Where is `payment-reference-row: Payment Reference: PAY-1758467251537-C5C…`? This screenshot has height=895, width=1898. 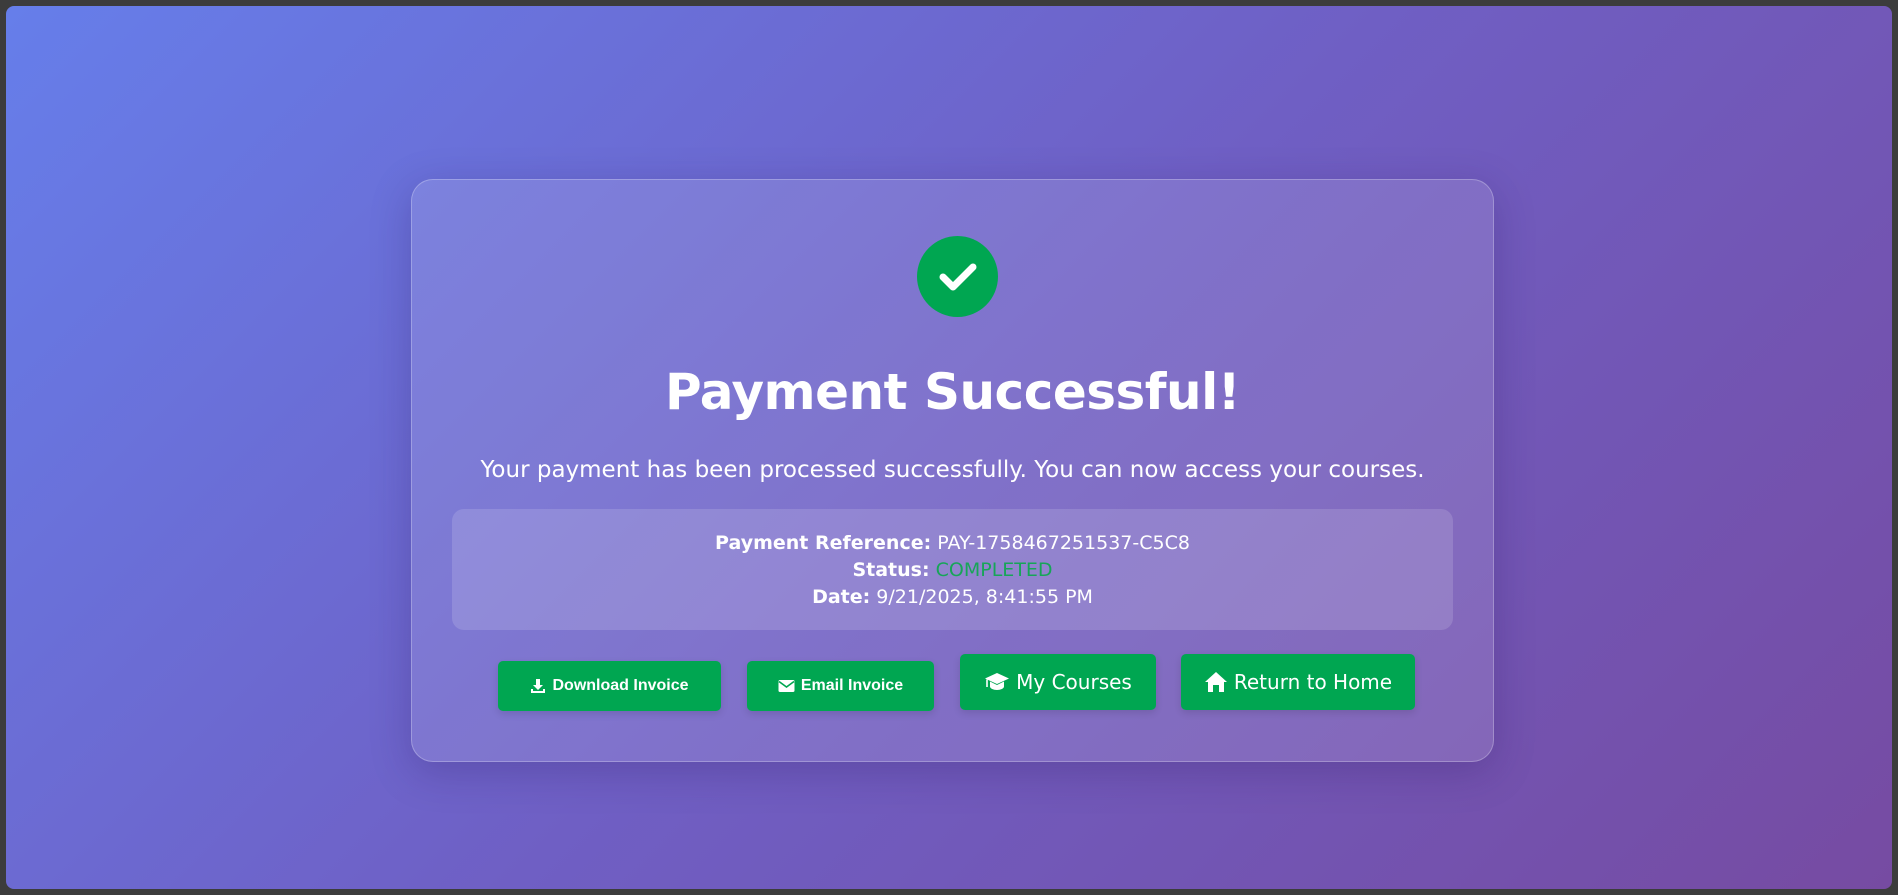
payment-reference-row: Payment Reference: PAY-1758467251537-C5C… is located at coordinates (952, 543).